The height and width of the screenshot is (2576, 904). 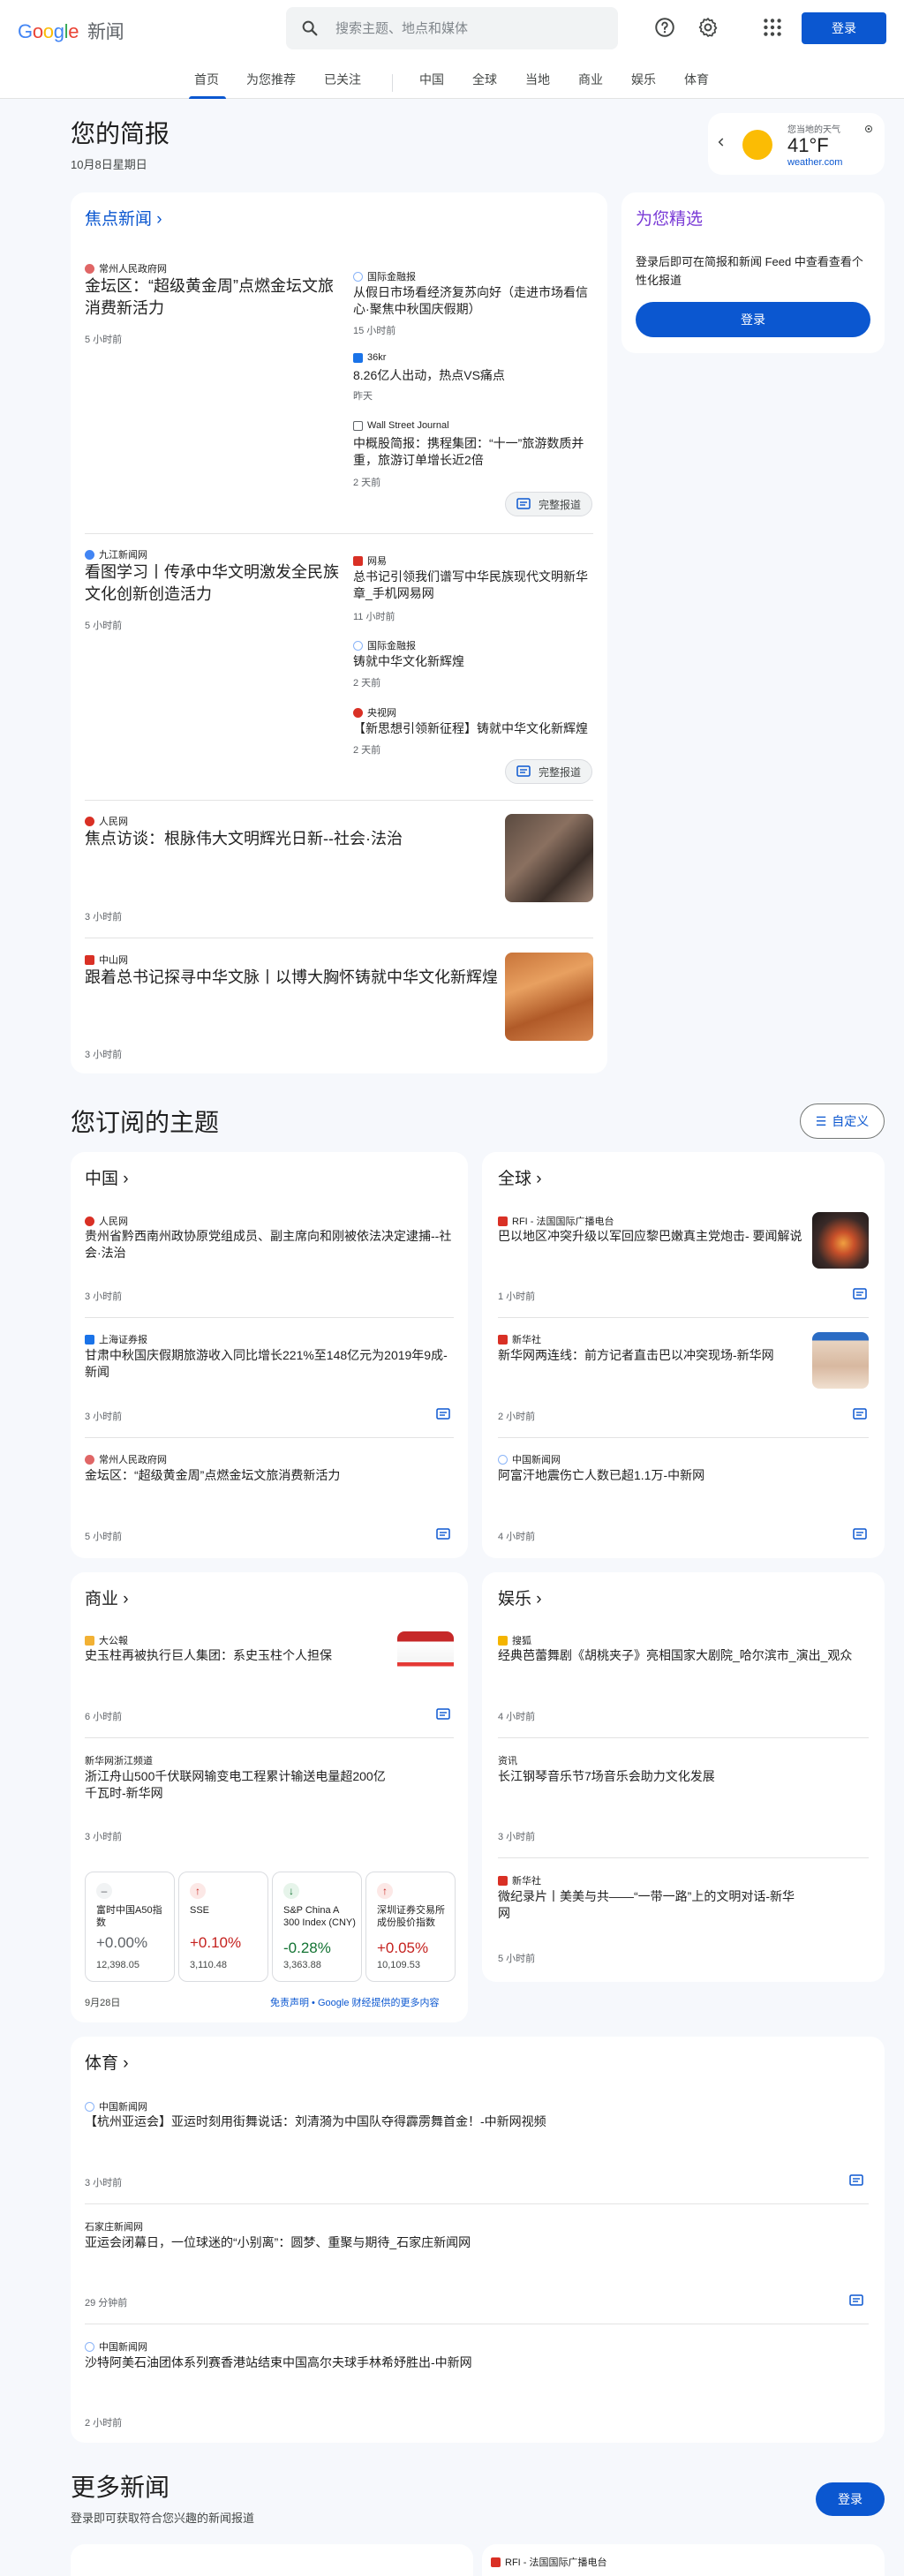 I want to click on story-headline: 新华网两连线：前方记者直击巴以冲突现场-新华网, so click(x=652, y=1356).